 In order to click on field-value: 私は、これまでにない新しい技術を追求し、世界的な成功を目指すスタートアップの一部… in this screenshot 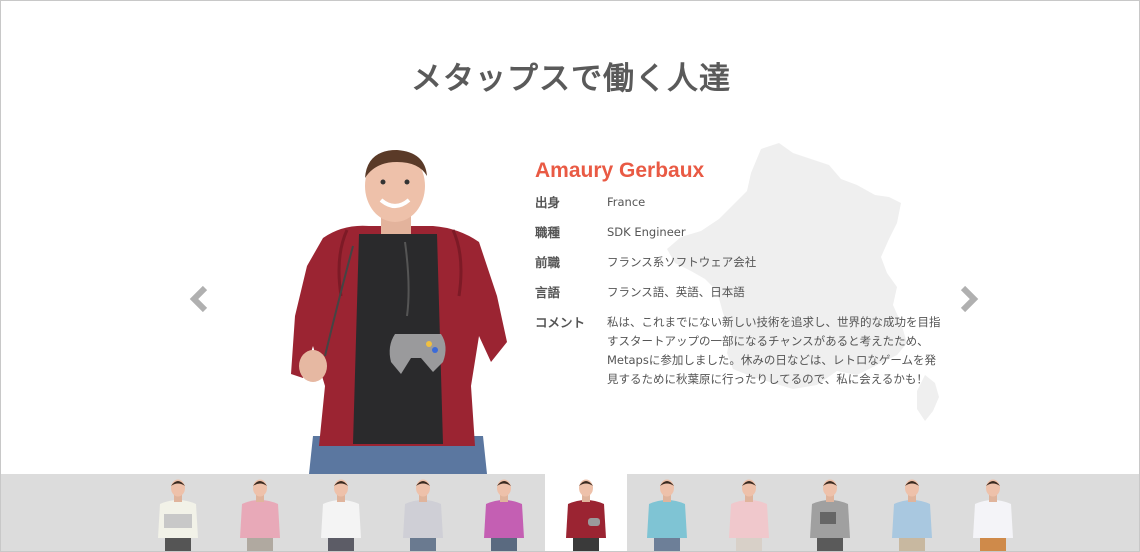, I will do `click(774, 350)`.